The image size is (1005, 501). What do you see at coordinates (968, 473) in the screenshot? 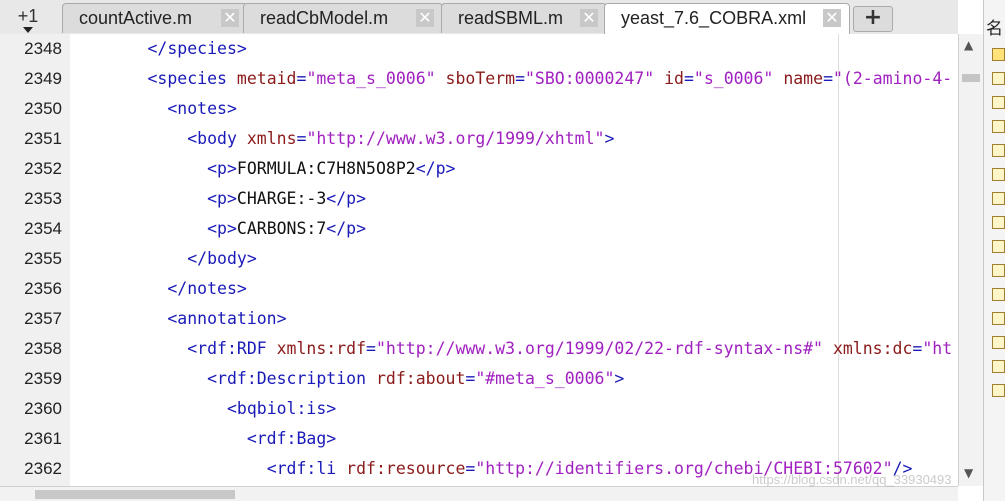
I see `scroll-down-icon: ▼` at bounding box center [968, 473].